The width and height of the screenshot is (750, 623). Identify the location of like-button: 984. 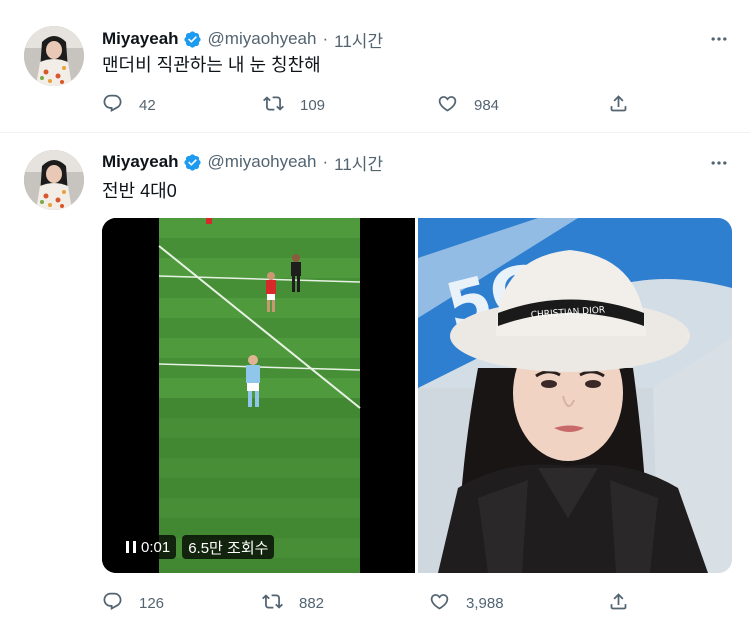
(468, 105).